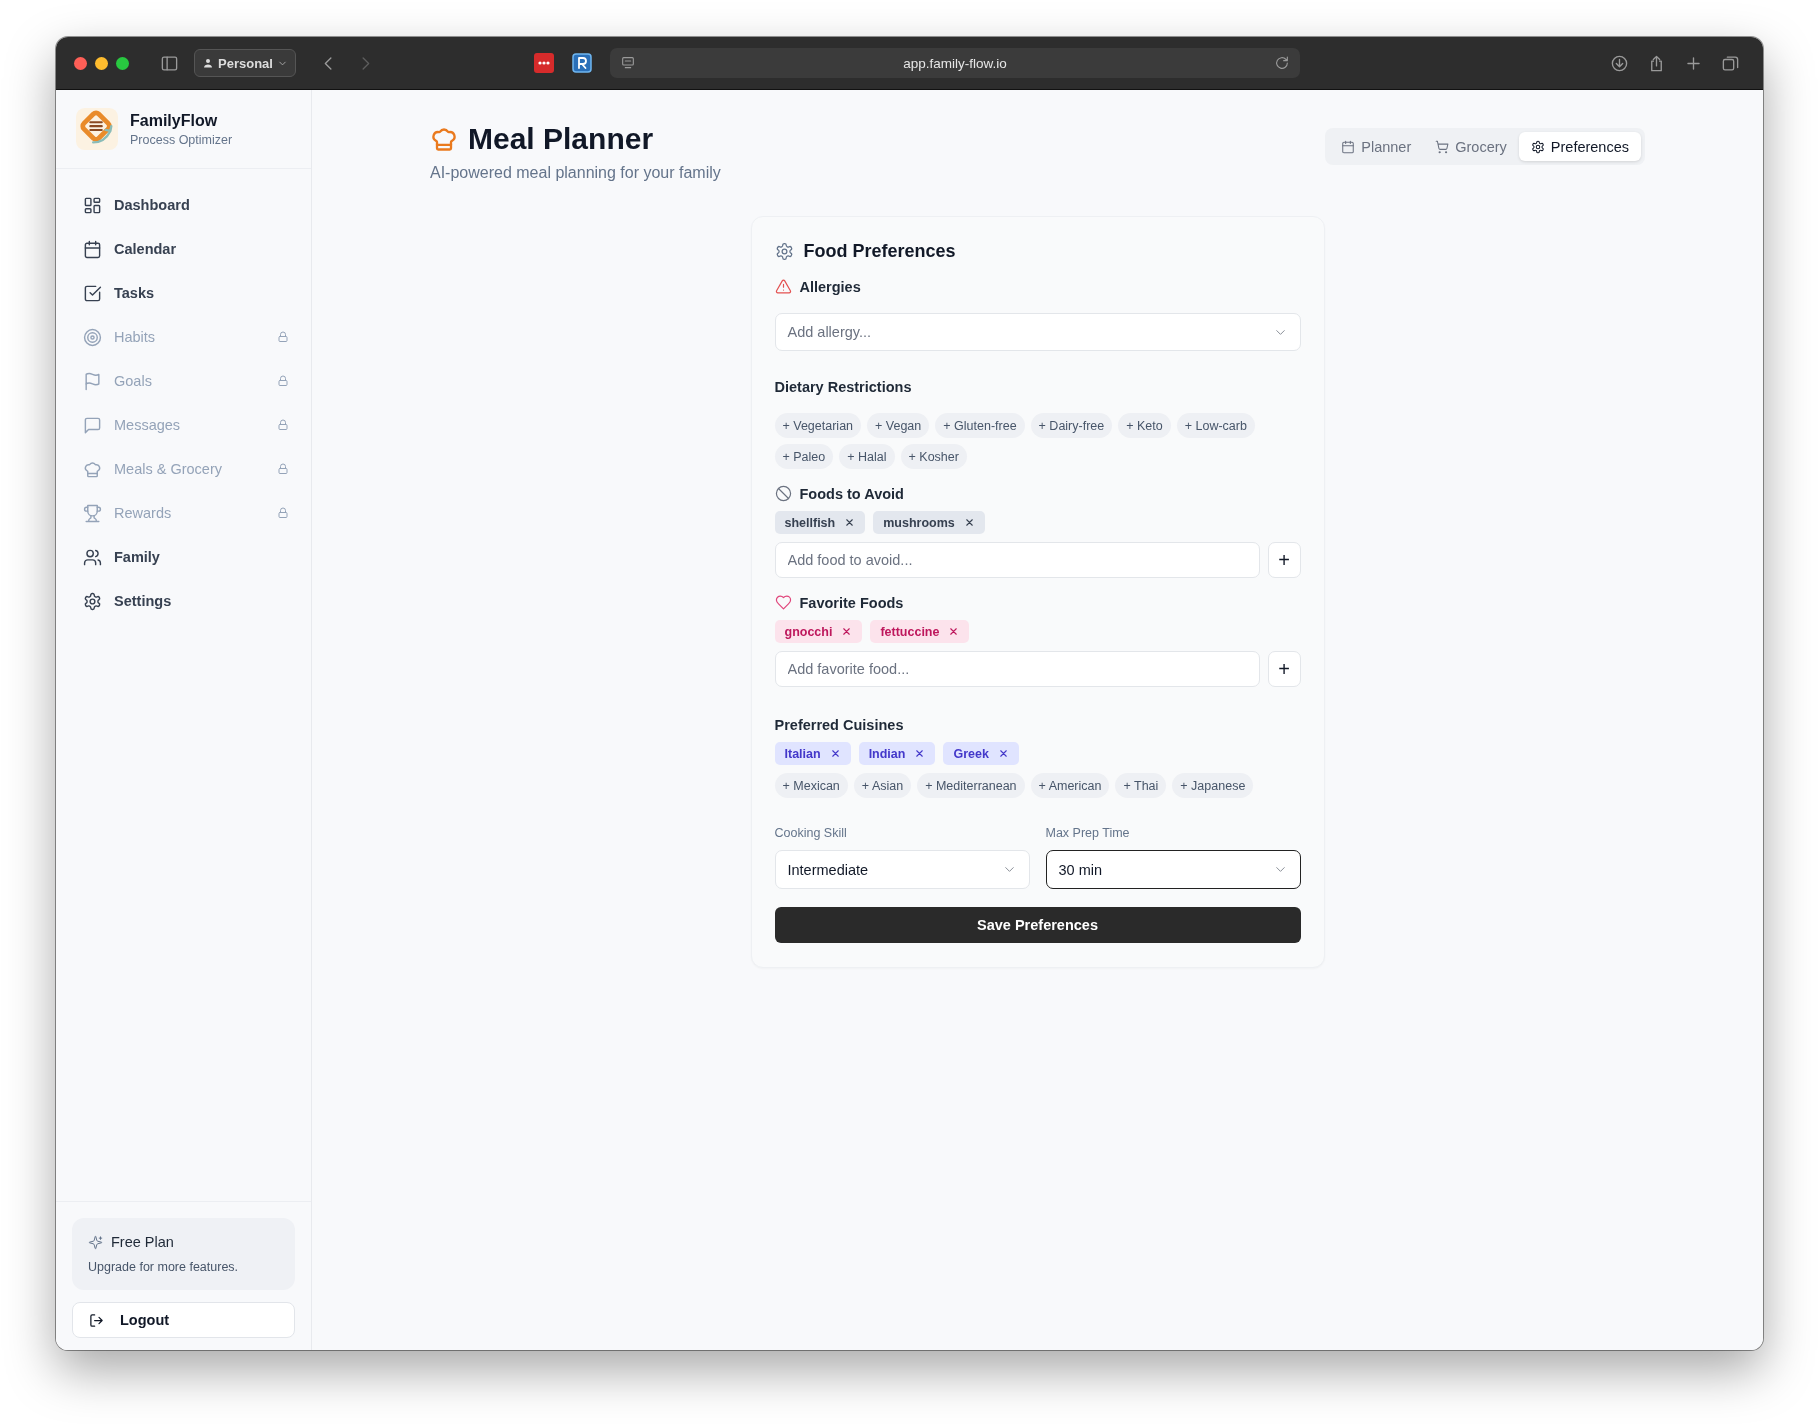  What do you see at coordinates (898, 425) in the screenshot?
I see `add-option-chip: + Vegan` at bounding box center [898, 425].